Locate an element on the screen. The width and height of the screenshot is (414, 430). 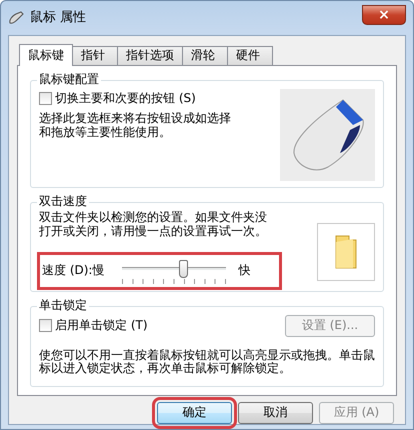
tab: 鼠标键 is located at coordinates (46, 55).